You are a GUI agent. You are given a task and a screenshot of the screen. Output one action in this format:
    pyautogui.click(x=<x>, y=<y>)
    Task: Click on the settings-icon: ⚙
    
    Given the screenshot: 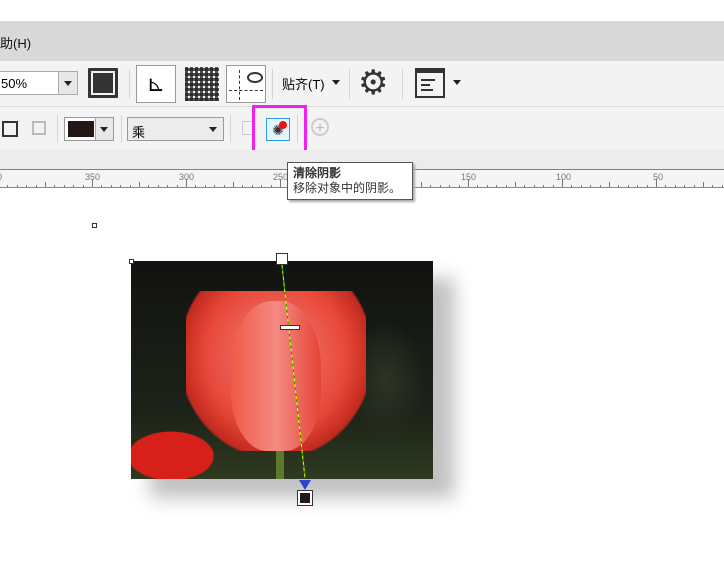 What is the action you would take?
    pyautogui.click(x=373, y=83)
    